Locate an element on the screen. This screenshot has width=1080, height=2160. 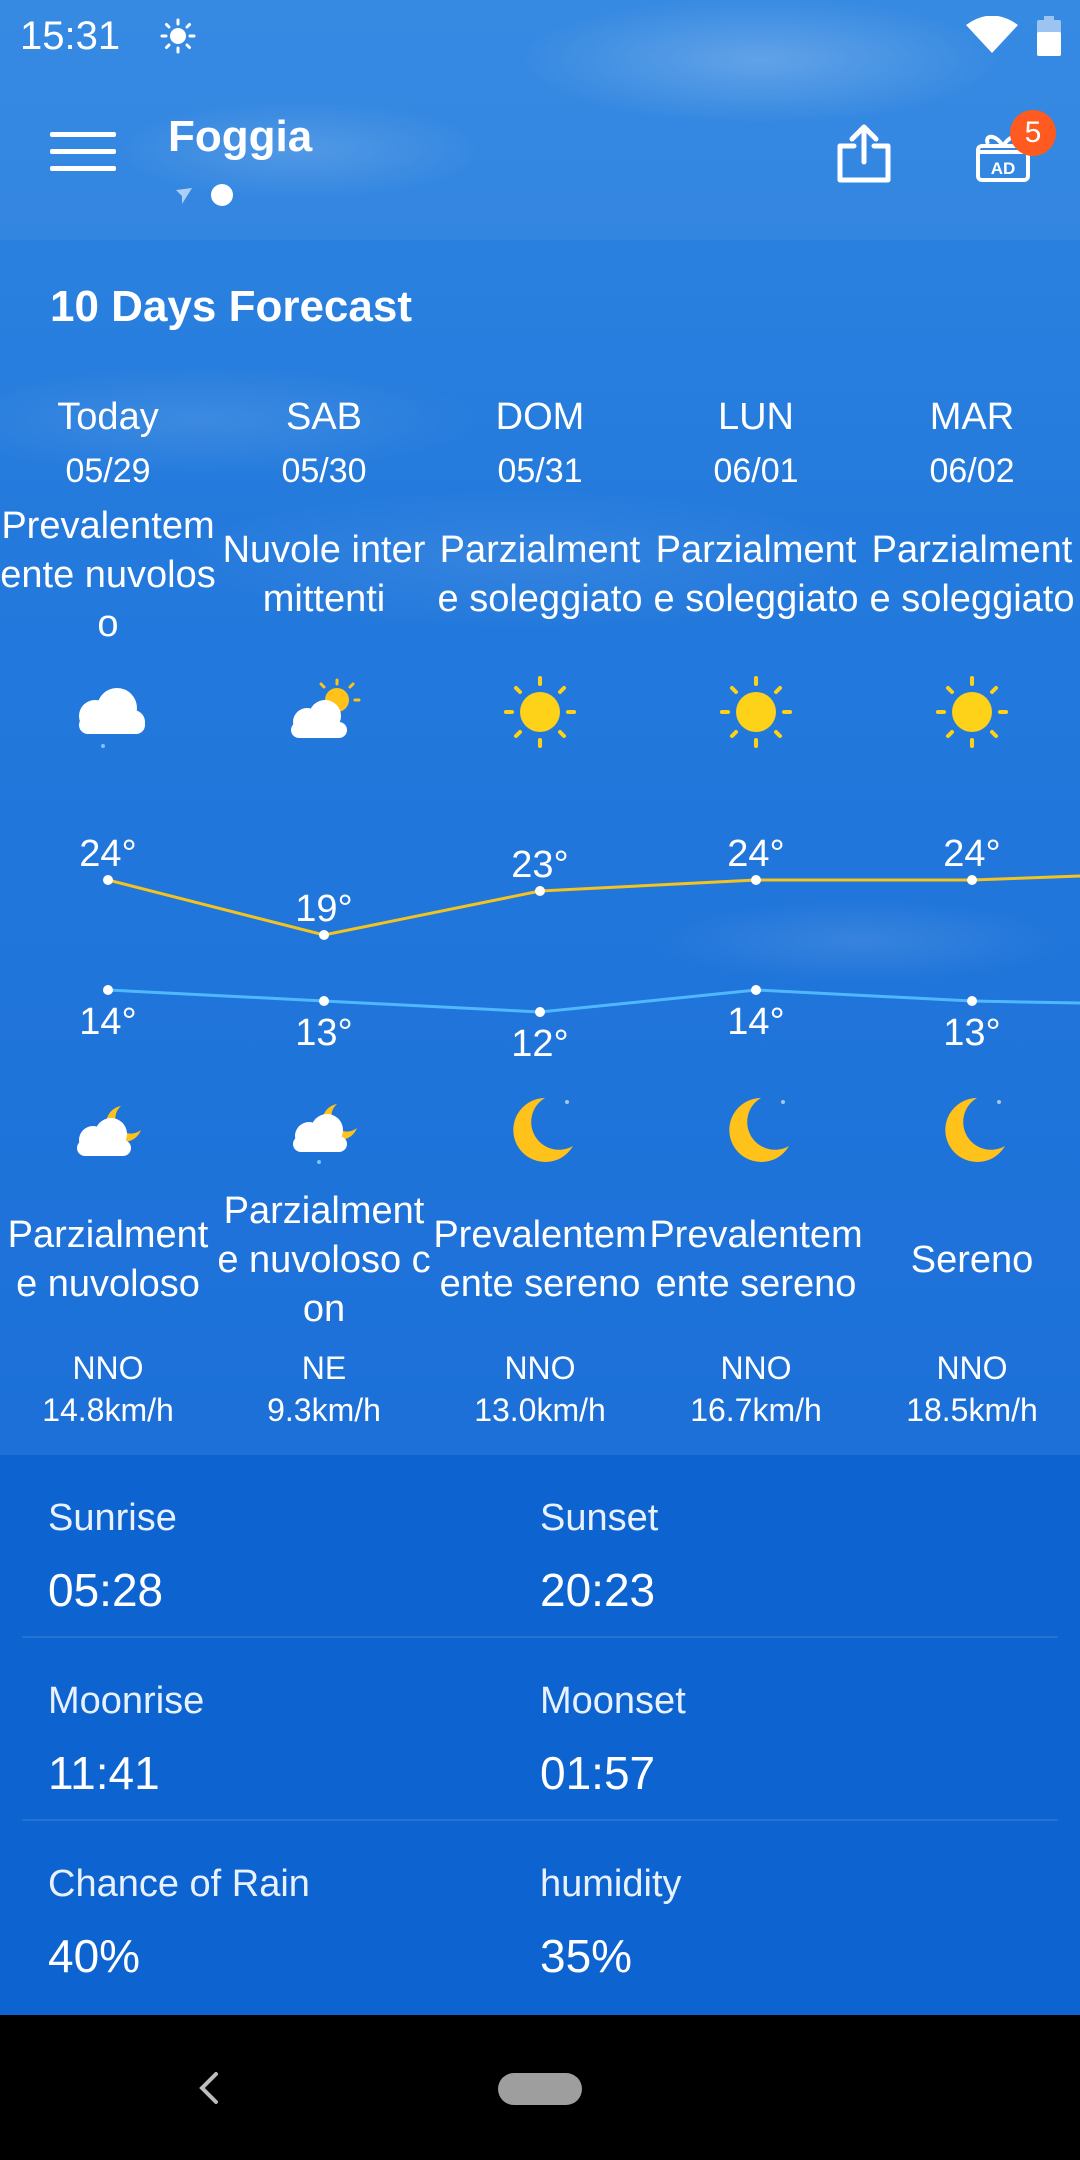
sun-row: Sunrise 05:28 Sunset 20:23 is located at coordinates (540, 1546).